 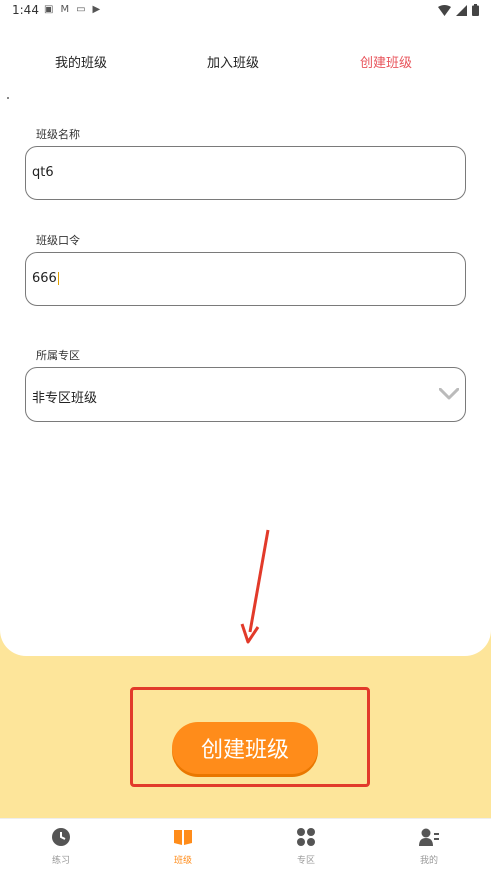 I want to click on zone-label: 所属专区, so click(x=58, y=355).